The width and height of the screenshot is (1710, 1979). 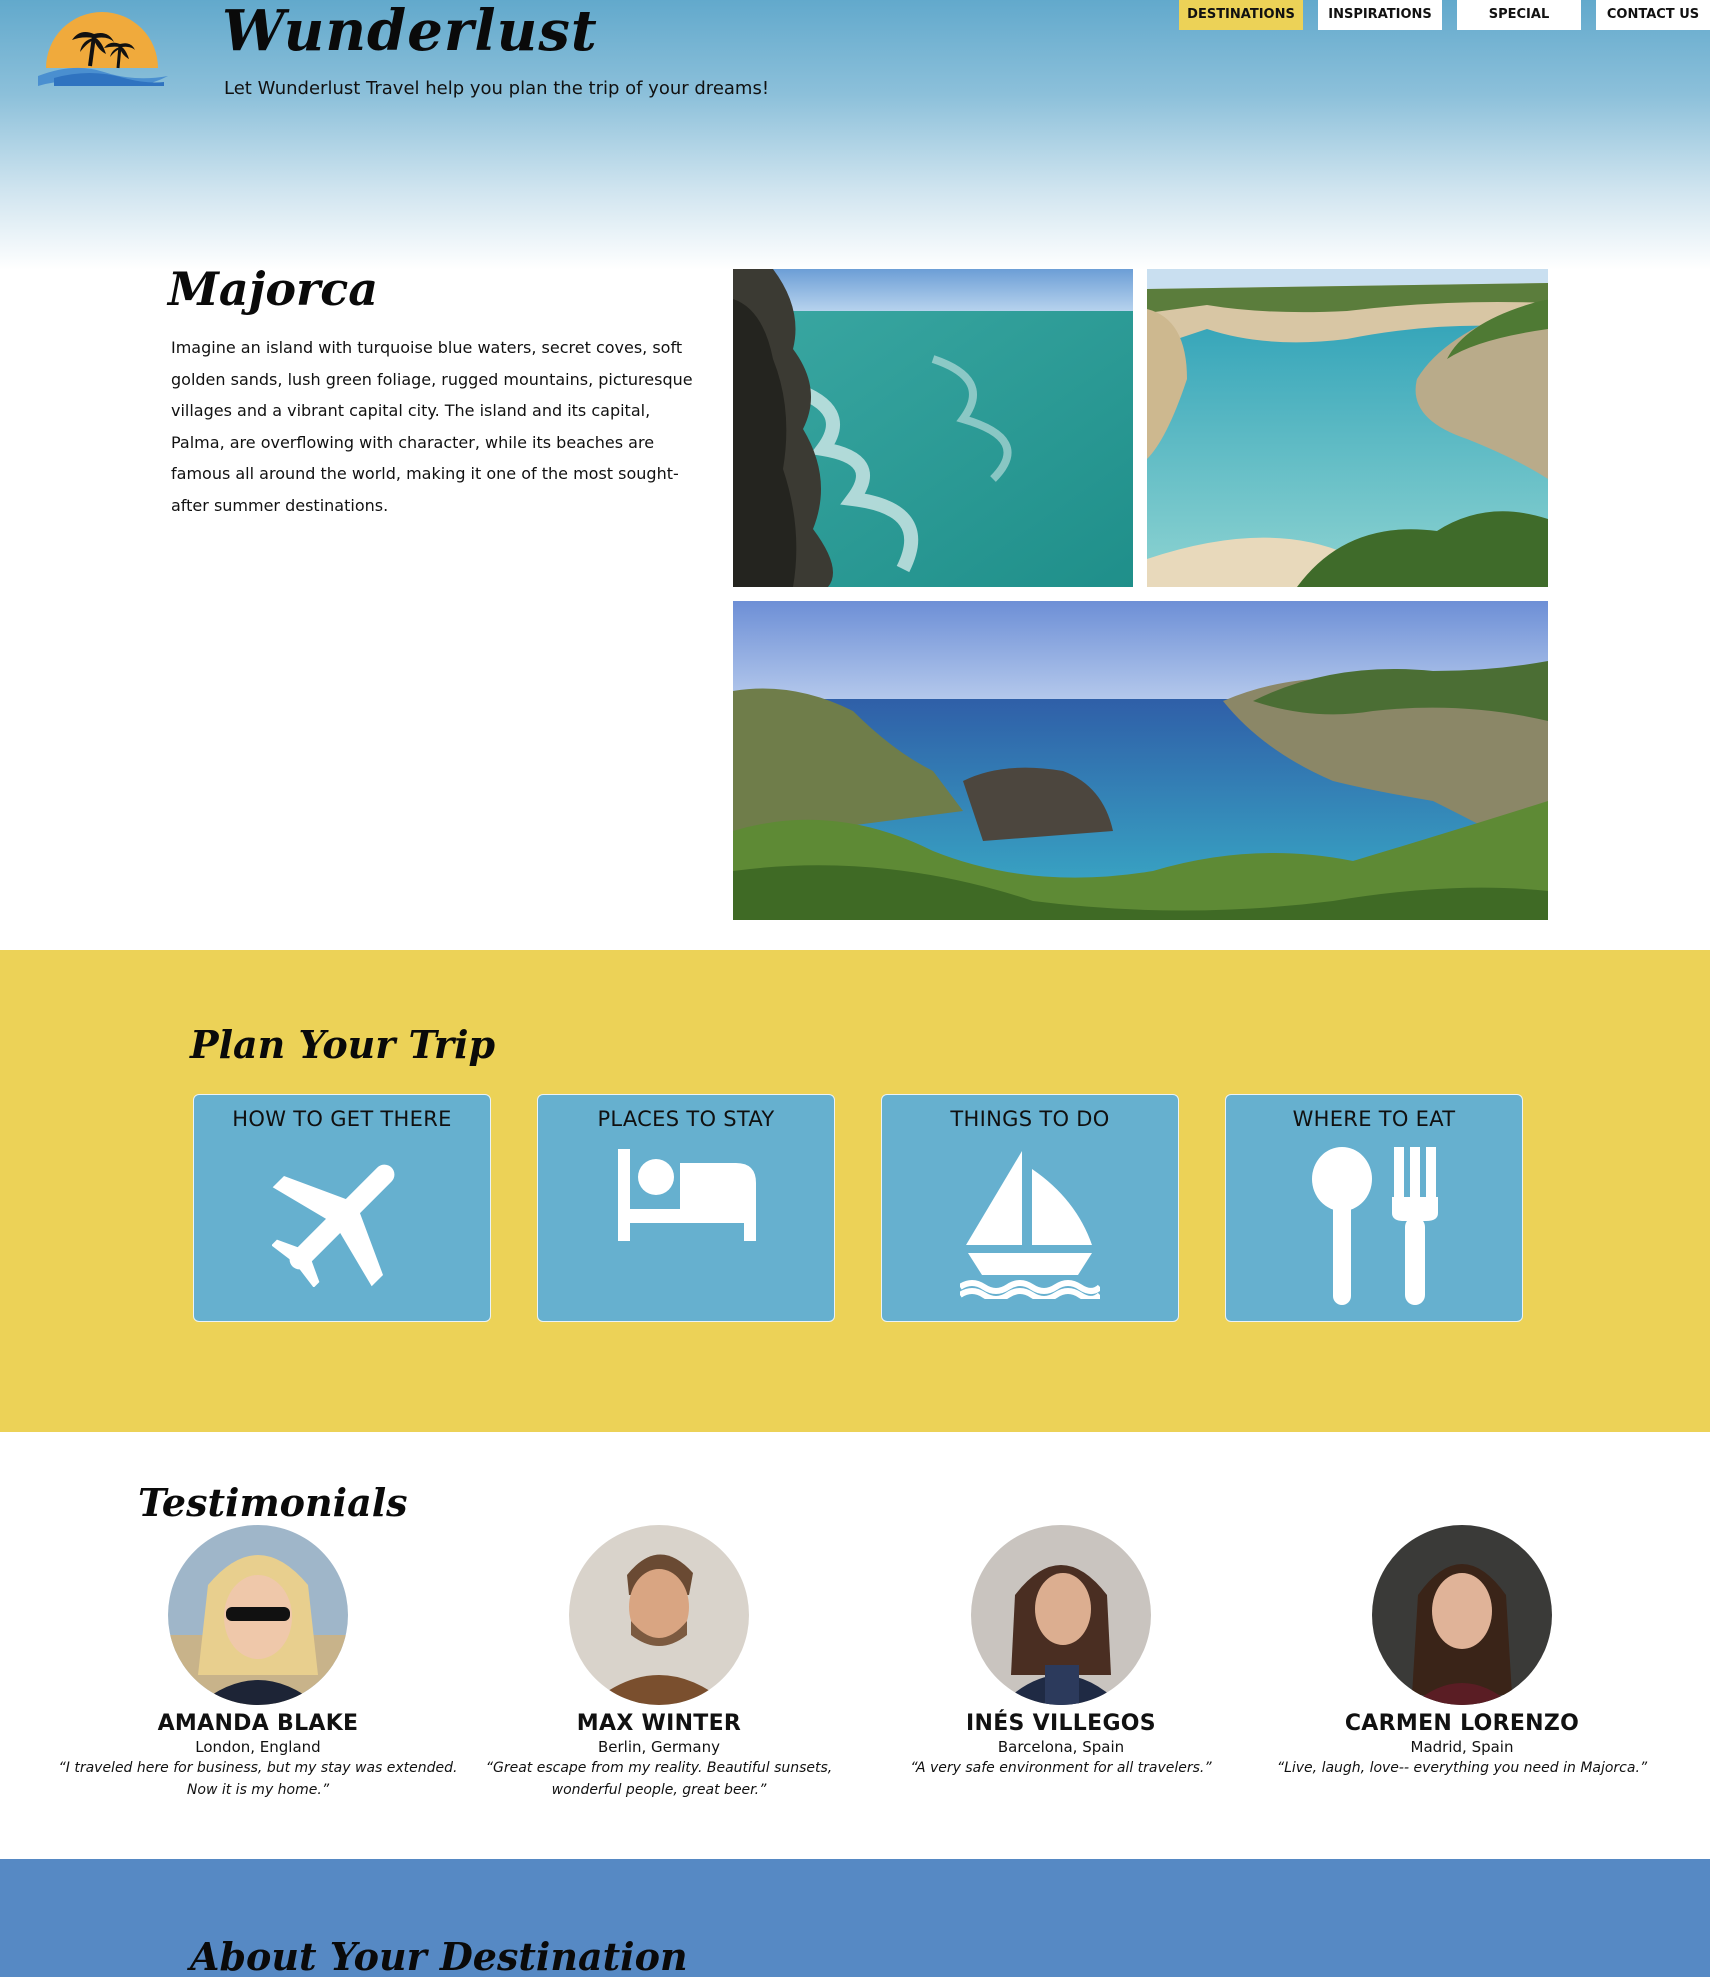 What do you see at coordinates (1375, 1226) in the screenshot?
I see `spoon-fork-icon` at bounding box center [1375, 1226].